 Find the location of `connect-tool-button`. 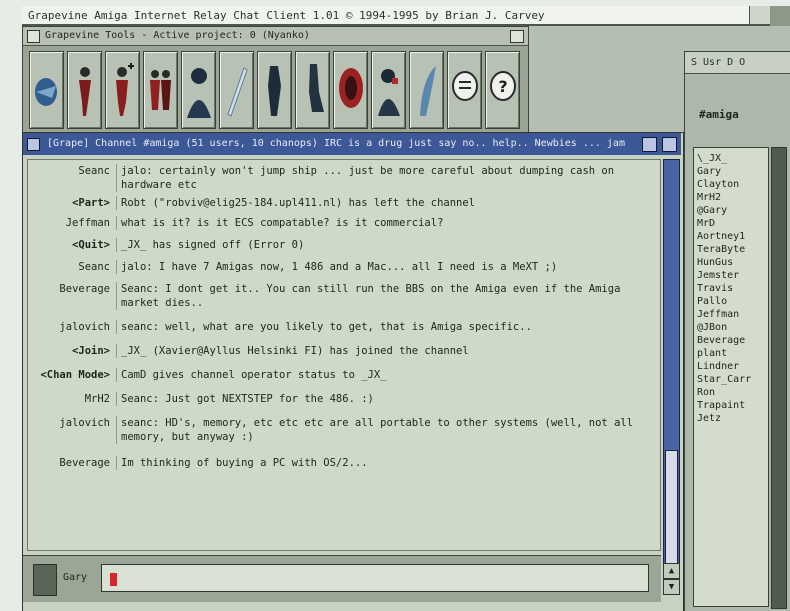

connect-tool-button is located at coordinates (46, 90).